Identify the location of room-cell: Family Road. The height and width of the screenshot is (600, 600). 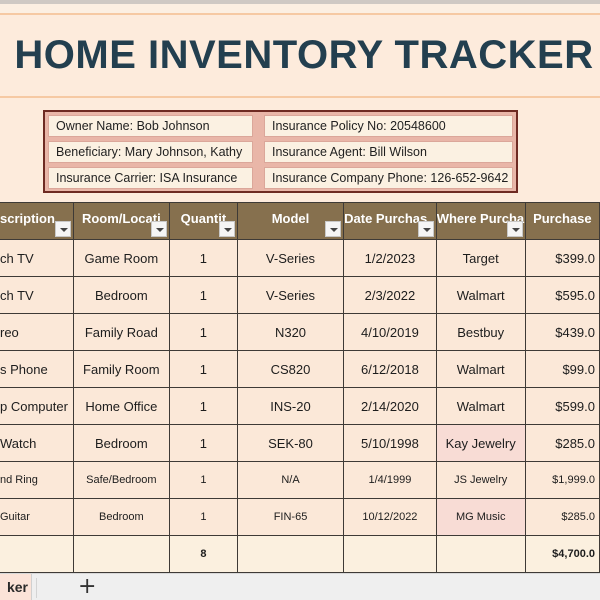
(121, 332).